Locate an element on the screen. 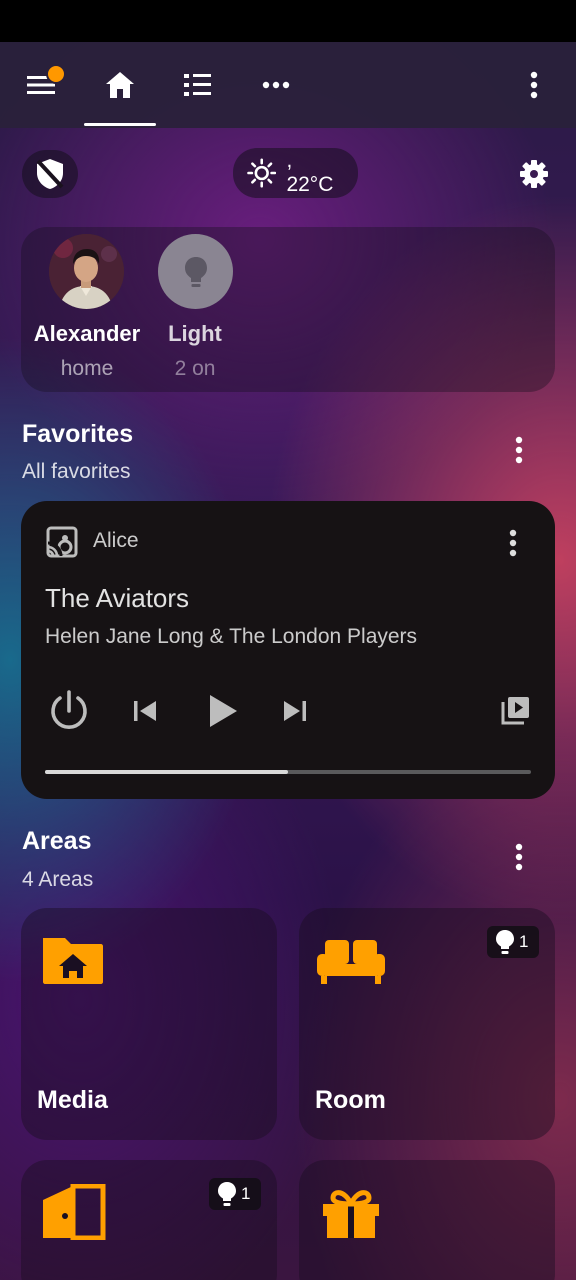 Image resolution: width=576 pixels, height=1280 pixels. sofa-icon is located at coordinates (351, 962).